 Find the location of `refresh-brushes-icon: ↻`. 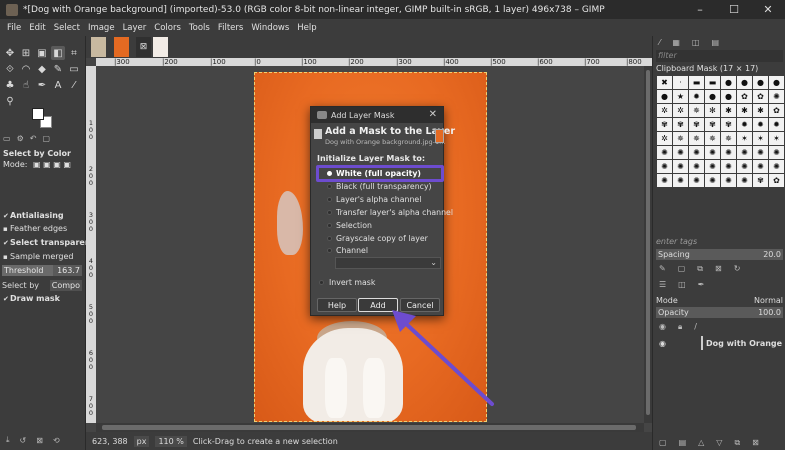

refresh-brushes-icon: ↻ is located at coordinates (737, 269).